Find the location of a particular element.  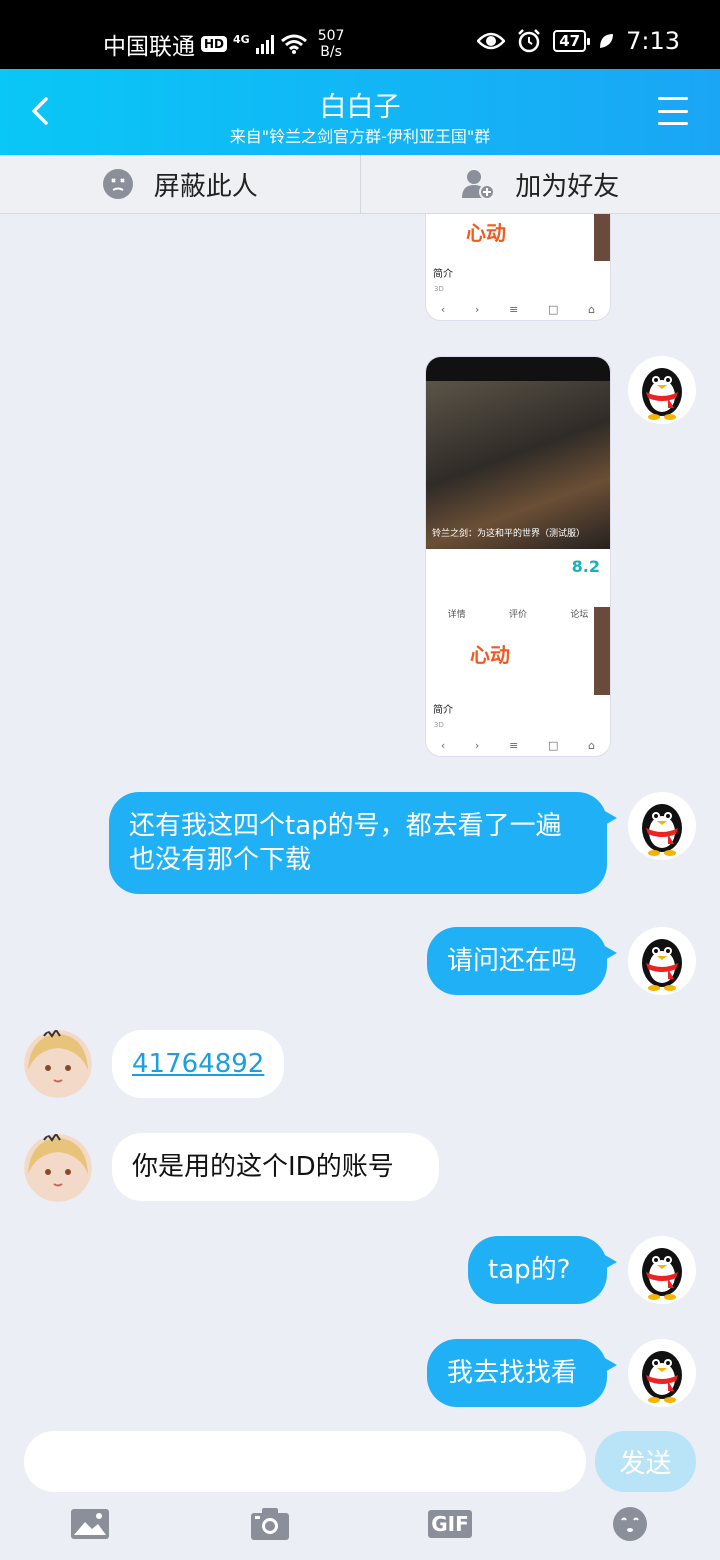

image-tabs: 详情 评价 论坛 is located at coordinates (518, 613).